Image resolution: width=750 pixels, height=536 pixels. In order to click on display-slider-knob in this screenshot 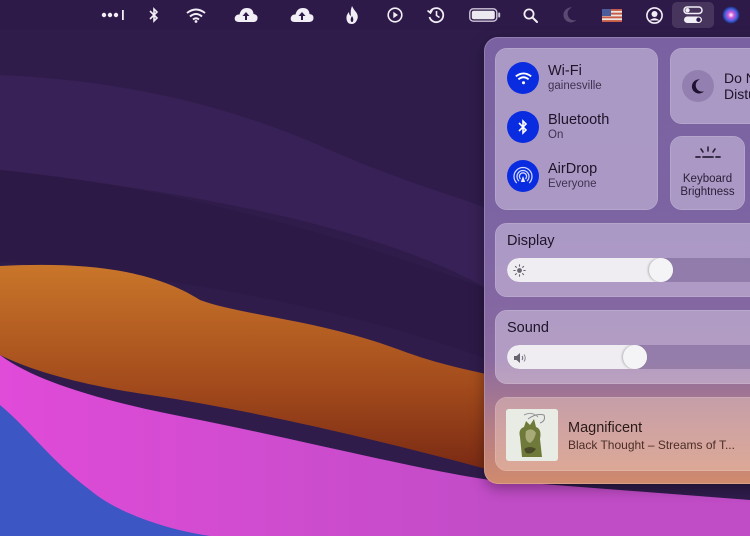, I will do `click(661, 270)`.